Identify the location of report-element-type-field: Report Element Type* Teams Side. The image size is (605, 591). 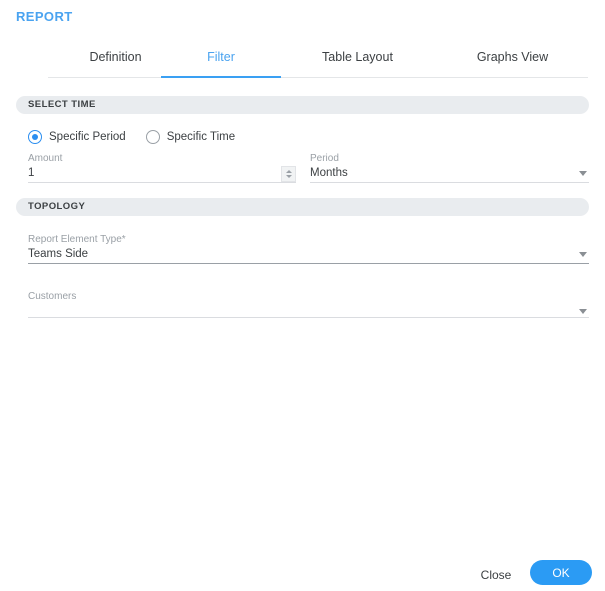
(308, 248).